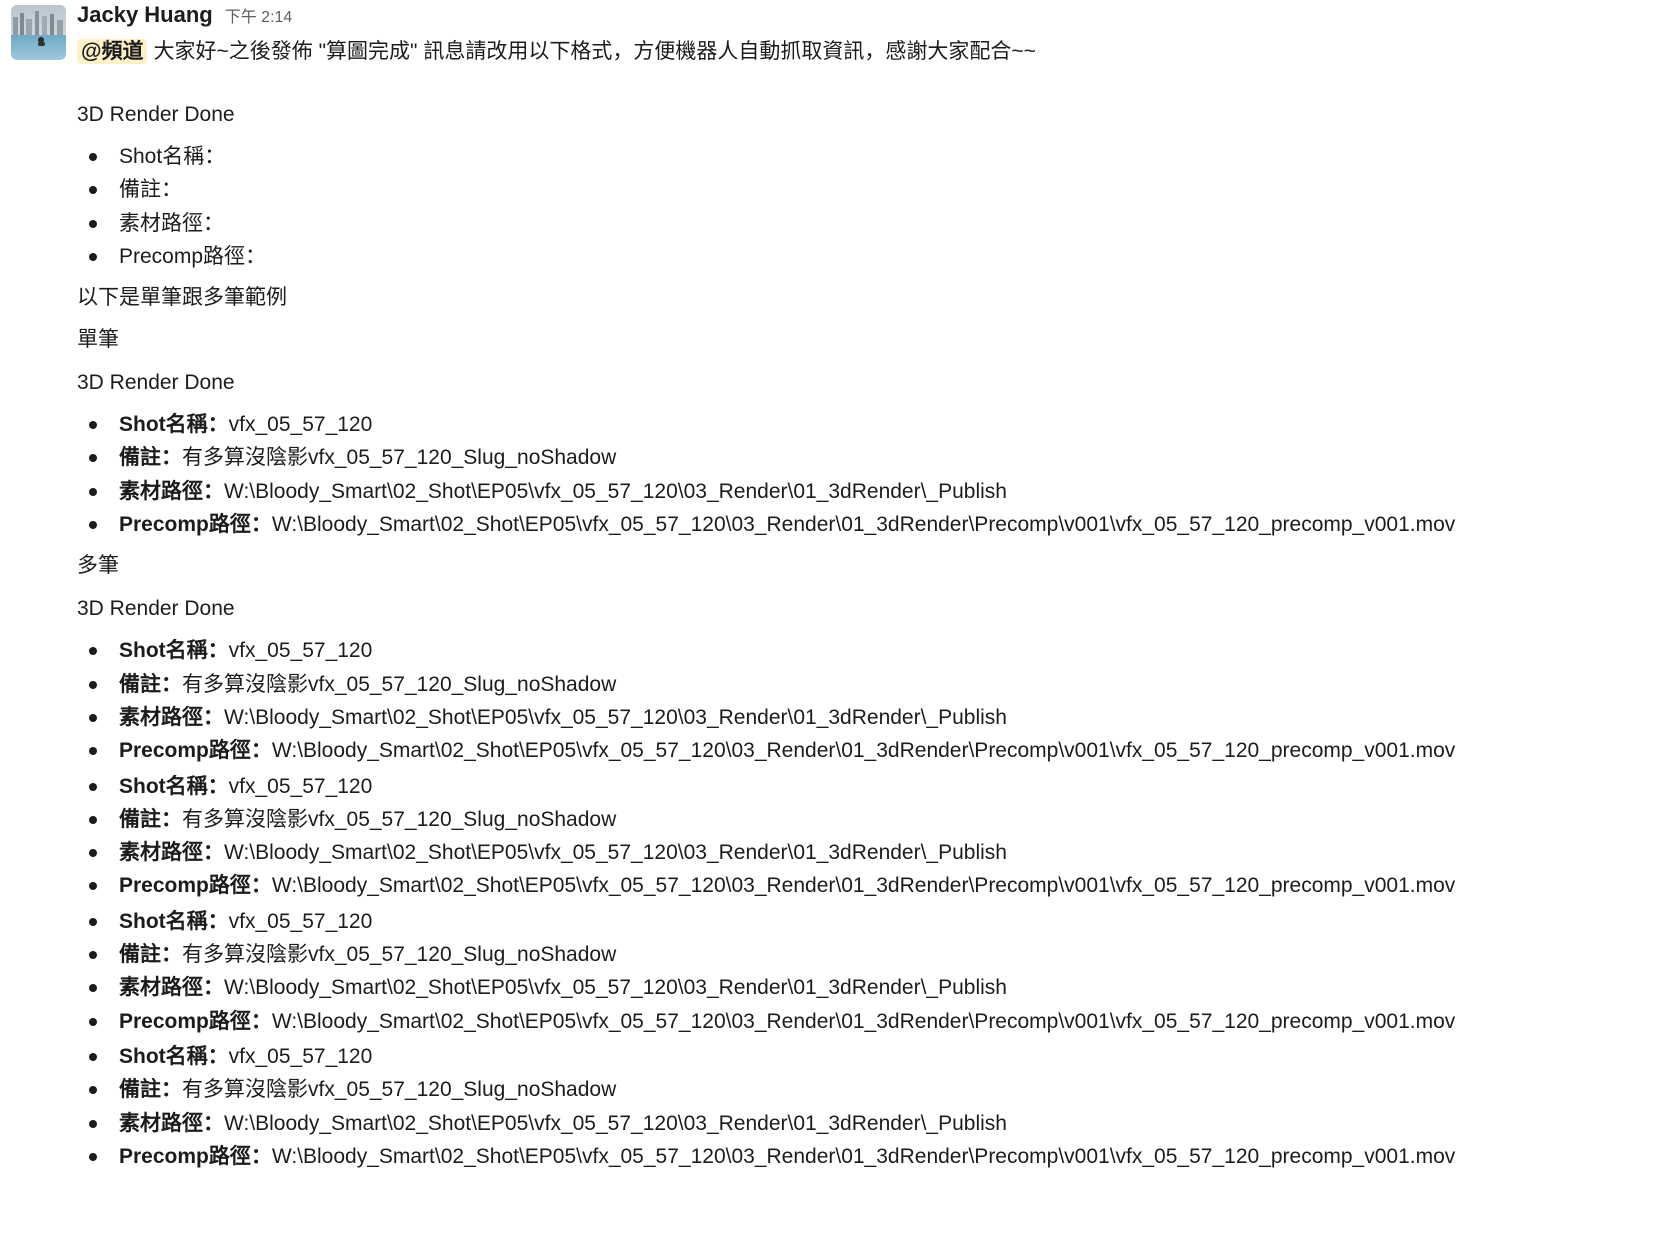  I want to click on list-item: 素材路徑：, so click(872, 223).